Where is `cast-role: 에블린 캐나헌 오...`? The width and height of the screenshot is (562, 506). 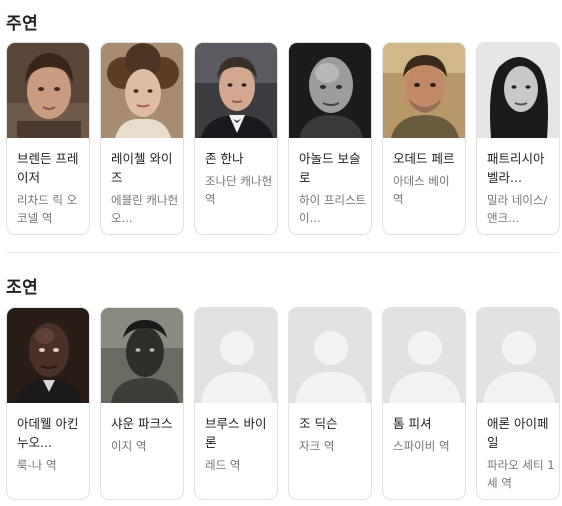
cast-role: 에블린 캐나헌 오... is located at coordinates (145, 209).